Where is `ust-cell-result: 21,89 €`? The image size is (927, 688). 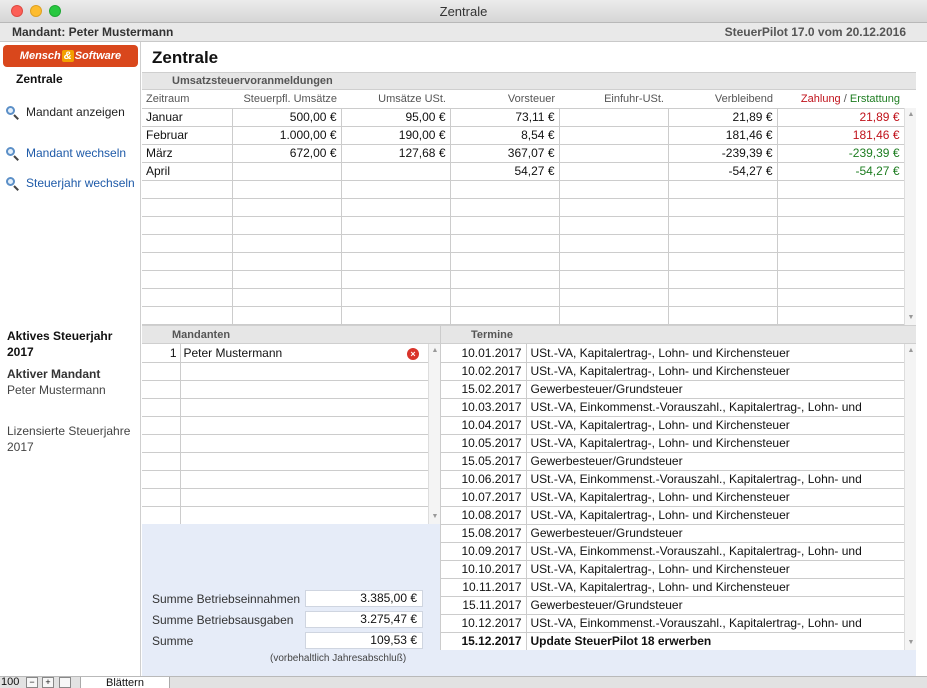
ust-cell-result: 21,89 € is located at coordinates (841, 117).